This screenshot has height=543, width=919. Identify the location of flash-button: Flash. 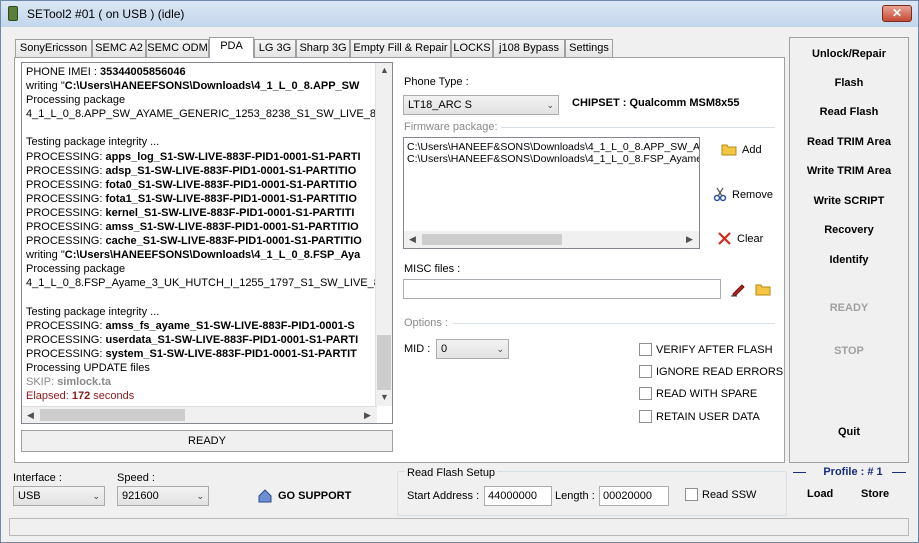
(849, 83).